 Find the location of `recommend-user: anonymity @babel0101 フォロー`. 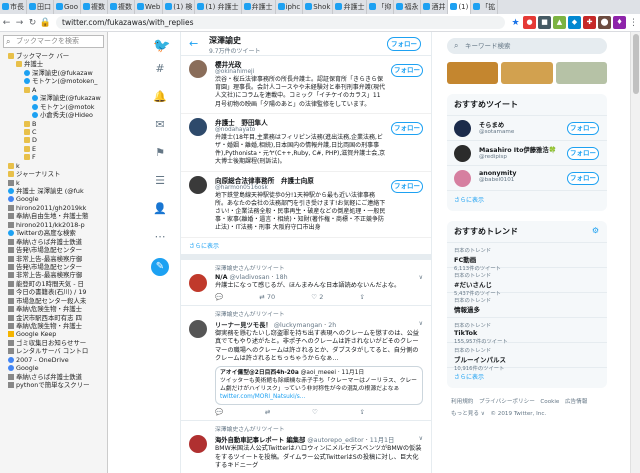

recommend-user: anonymity @babel0101 フォロー is located at coordinates (527, 178).